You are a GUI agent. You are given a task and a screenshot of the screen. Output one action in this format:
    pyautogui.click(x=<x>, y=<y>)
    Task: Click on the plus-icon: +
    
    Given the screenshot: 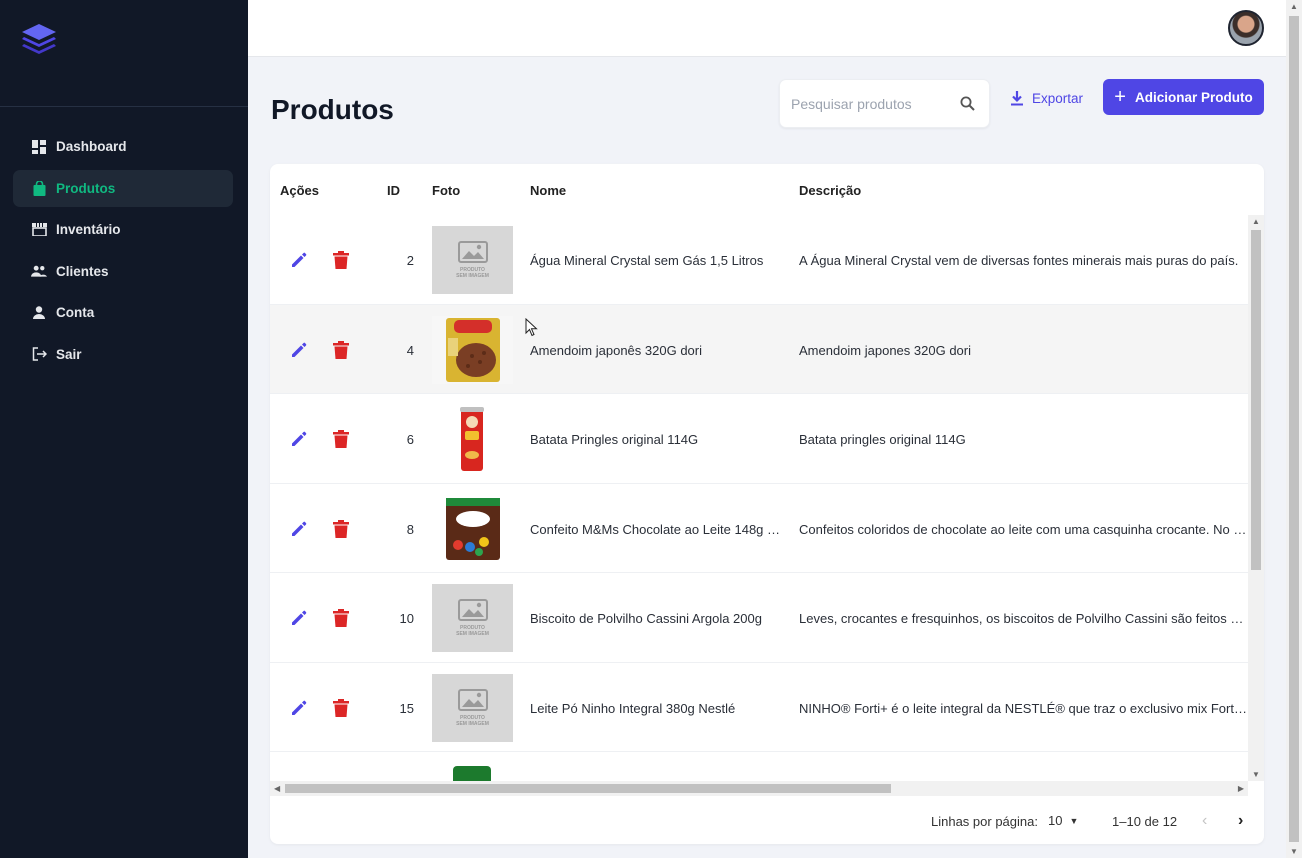 What is the action you would take?
    pyautogui.click(x=1120, y=97)
    